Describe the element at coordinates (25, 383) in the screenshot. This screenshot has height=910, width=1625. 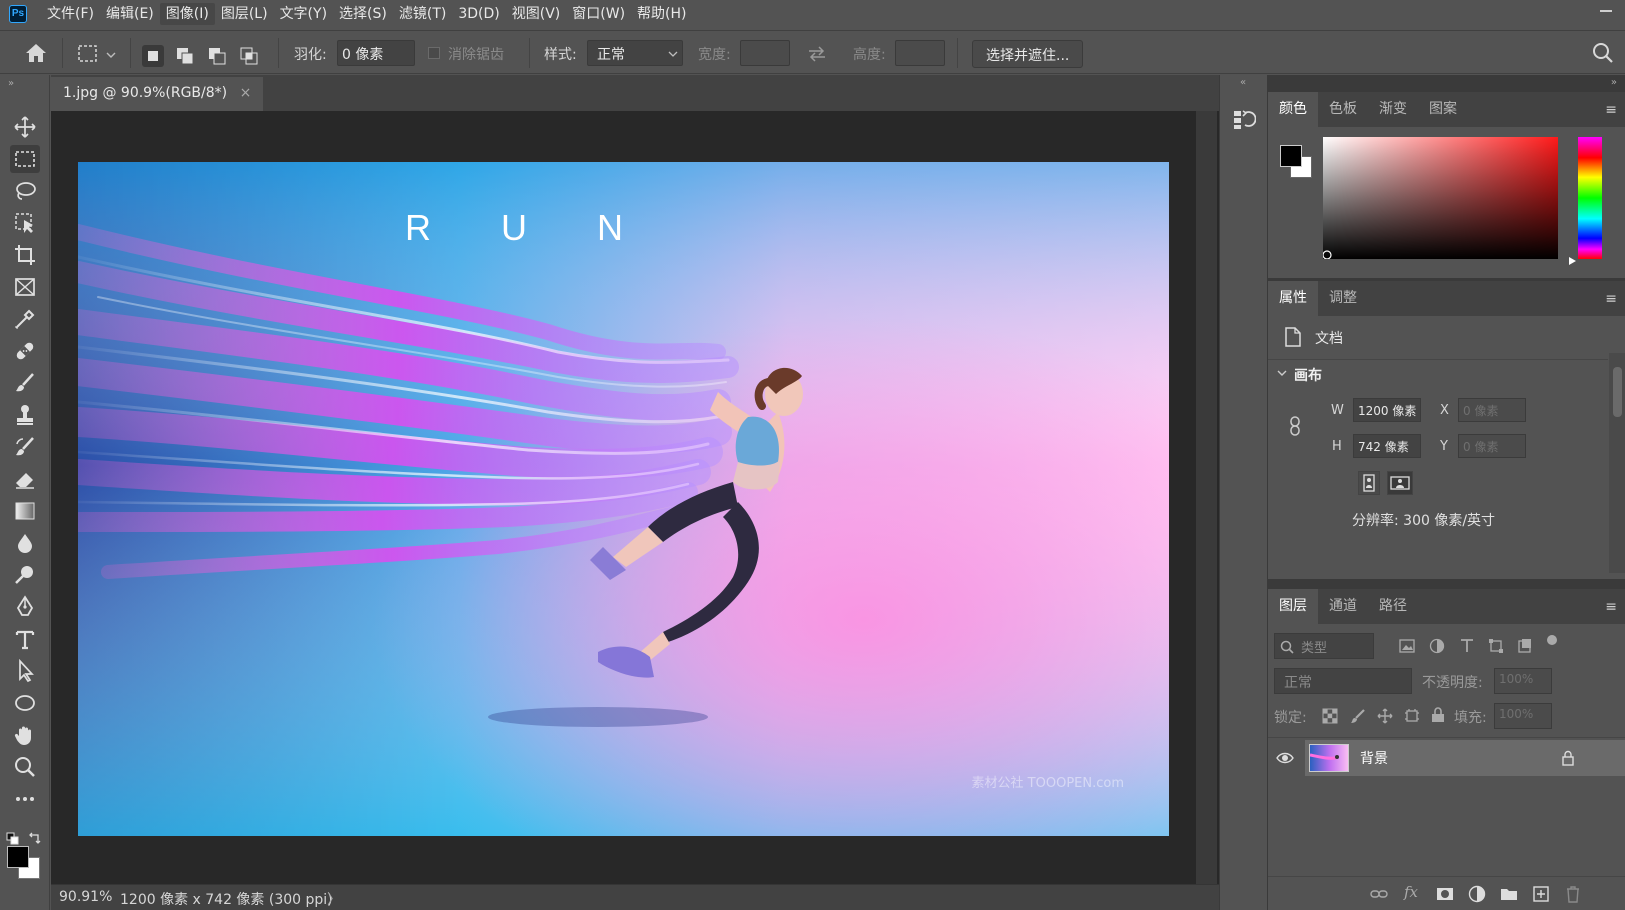
I see `brush-tool-icon` at that location.